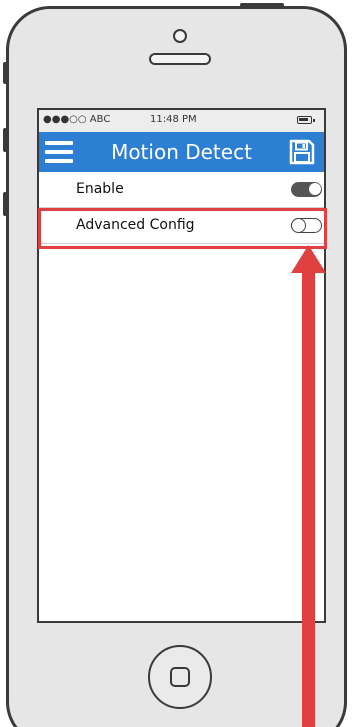  I want to click on battery-icon, so click(306, 120).